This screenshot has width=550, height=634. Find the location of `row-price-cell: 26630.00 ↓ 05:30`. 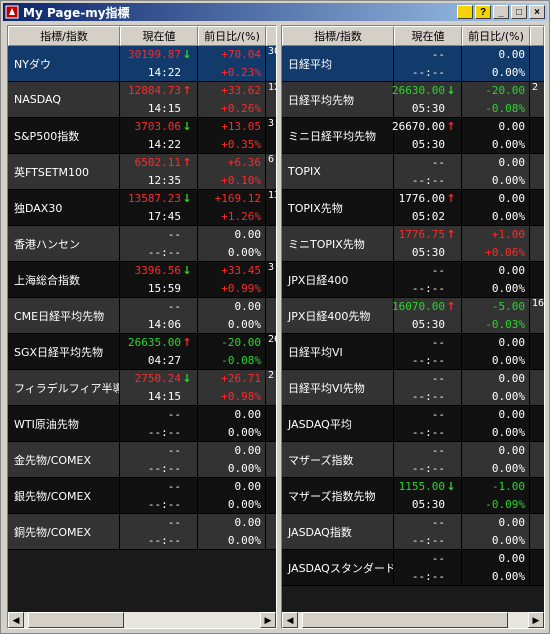

row-price-cell: 26630.00 ↓ 05:30 is located at coordinates (427, 99).